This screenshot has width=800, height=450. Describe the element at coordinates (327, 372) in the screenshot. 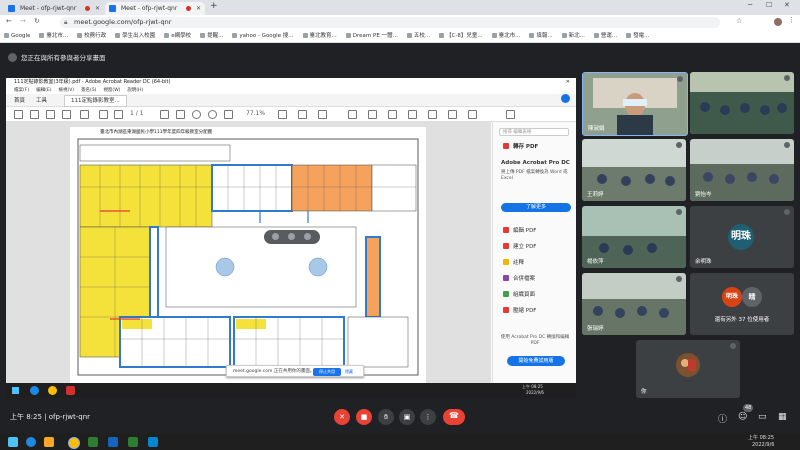

I see `stop-sharing-button: 停止共用` at that location.